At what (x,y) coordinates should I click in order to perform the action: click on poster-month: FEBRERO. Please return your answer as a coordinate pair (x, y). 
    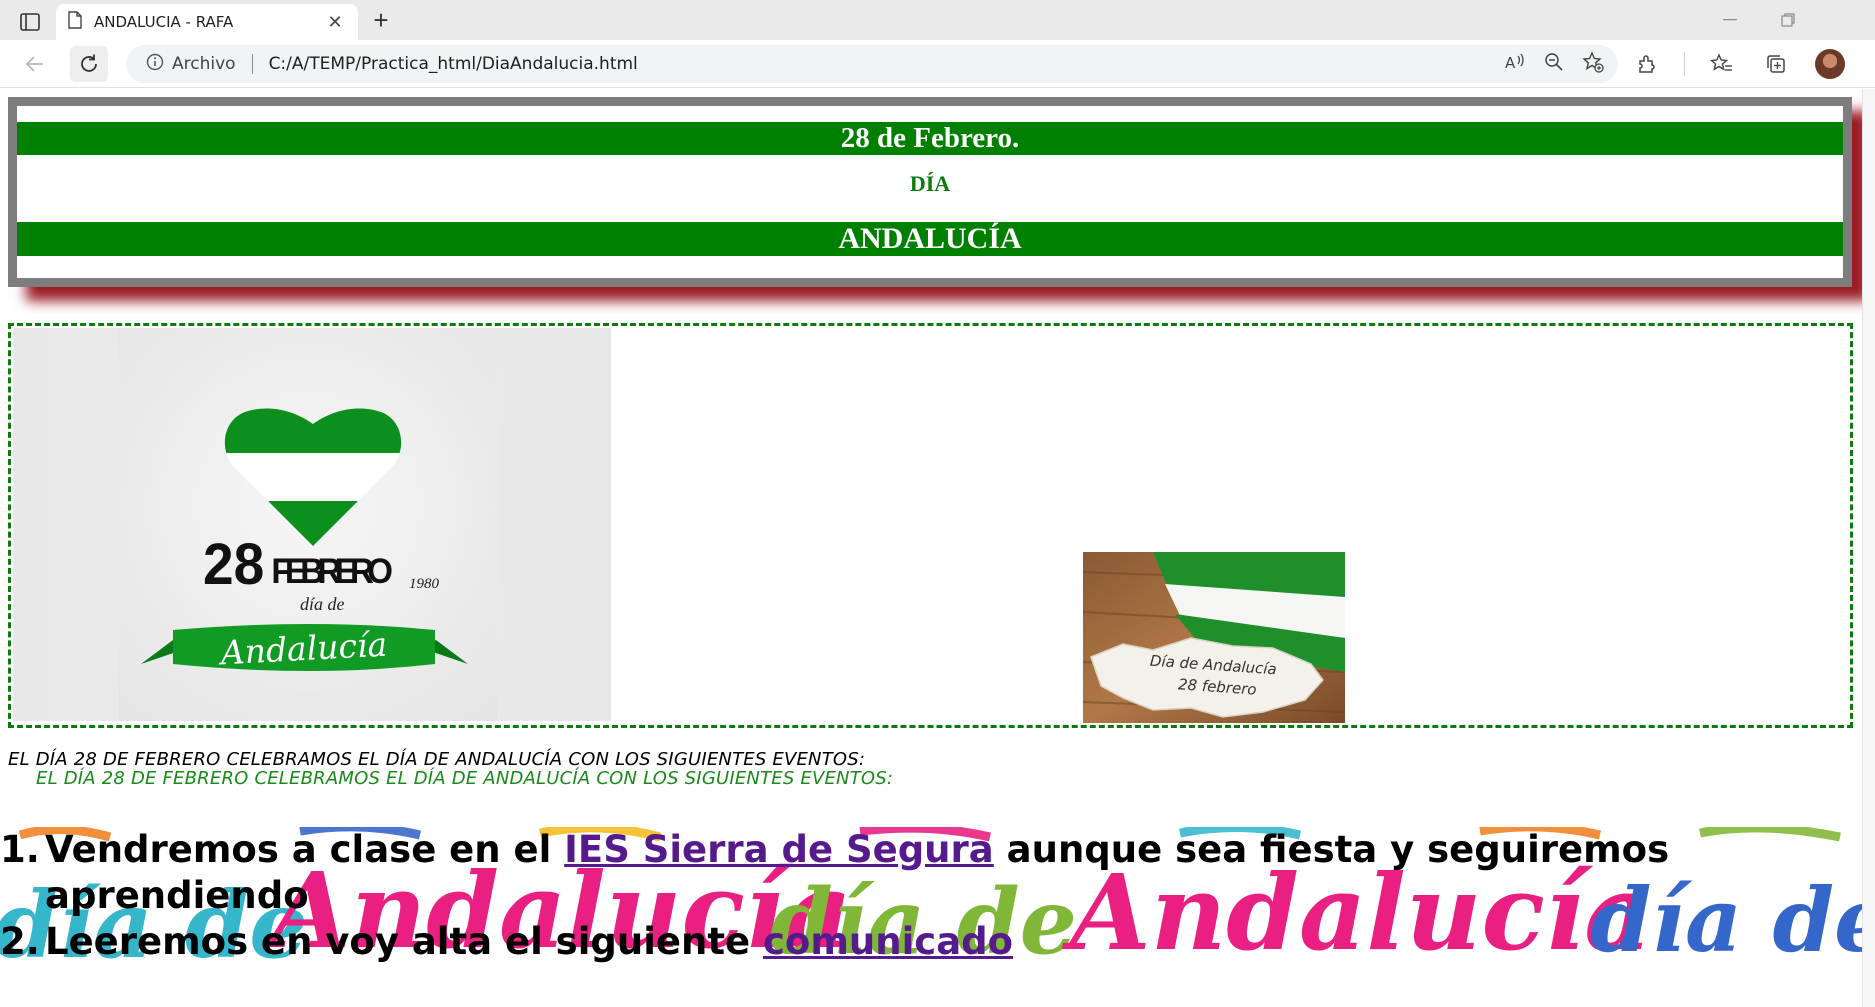
    Looking at the image, I should click on (332, 571).